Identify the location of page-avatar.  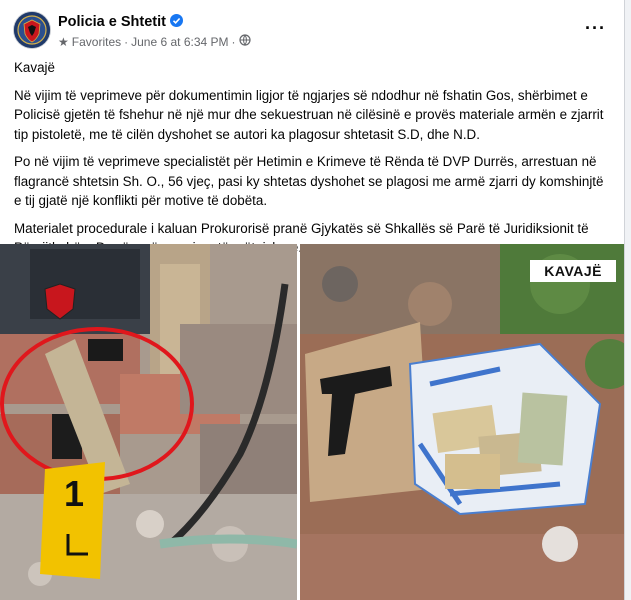
(32, 30).